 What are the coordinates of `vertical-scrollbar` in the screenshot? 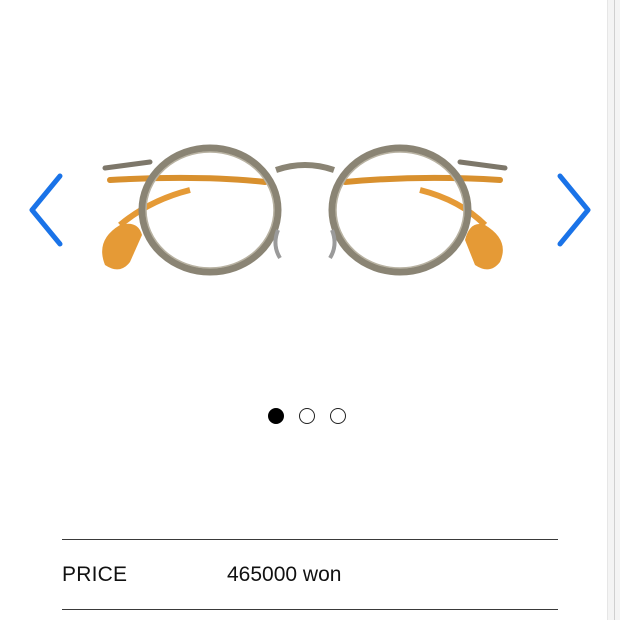 It's located at (613, 310).